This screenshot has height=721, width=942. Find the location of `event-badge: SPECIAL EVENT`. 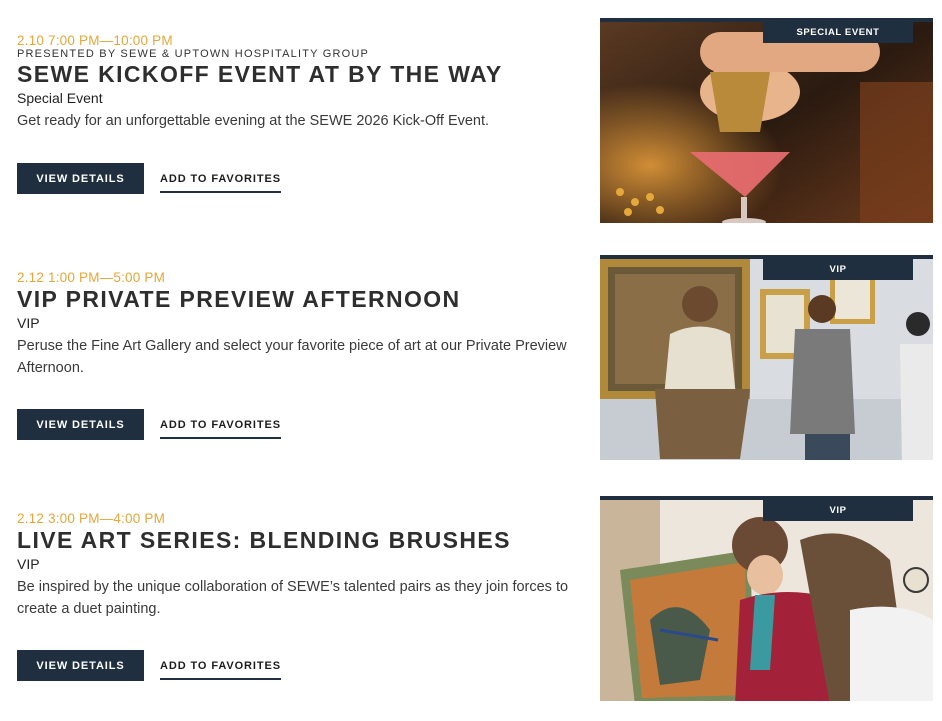

event-badge: SPECIAL EVENT is located at coordinates (838, 32).